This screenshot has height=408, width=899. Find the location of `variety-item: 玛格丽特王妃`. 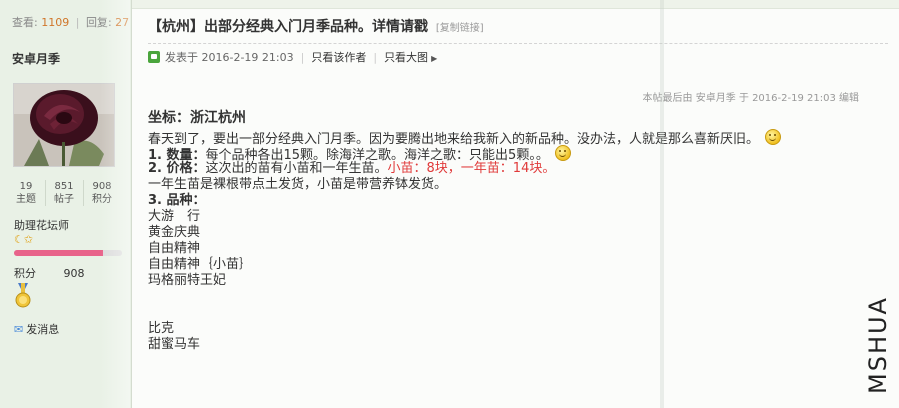

variety-item: 玛格丽特王妃 is located at coordinates (187, 280).